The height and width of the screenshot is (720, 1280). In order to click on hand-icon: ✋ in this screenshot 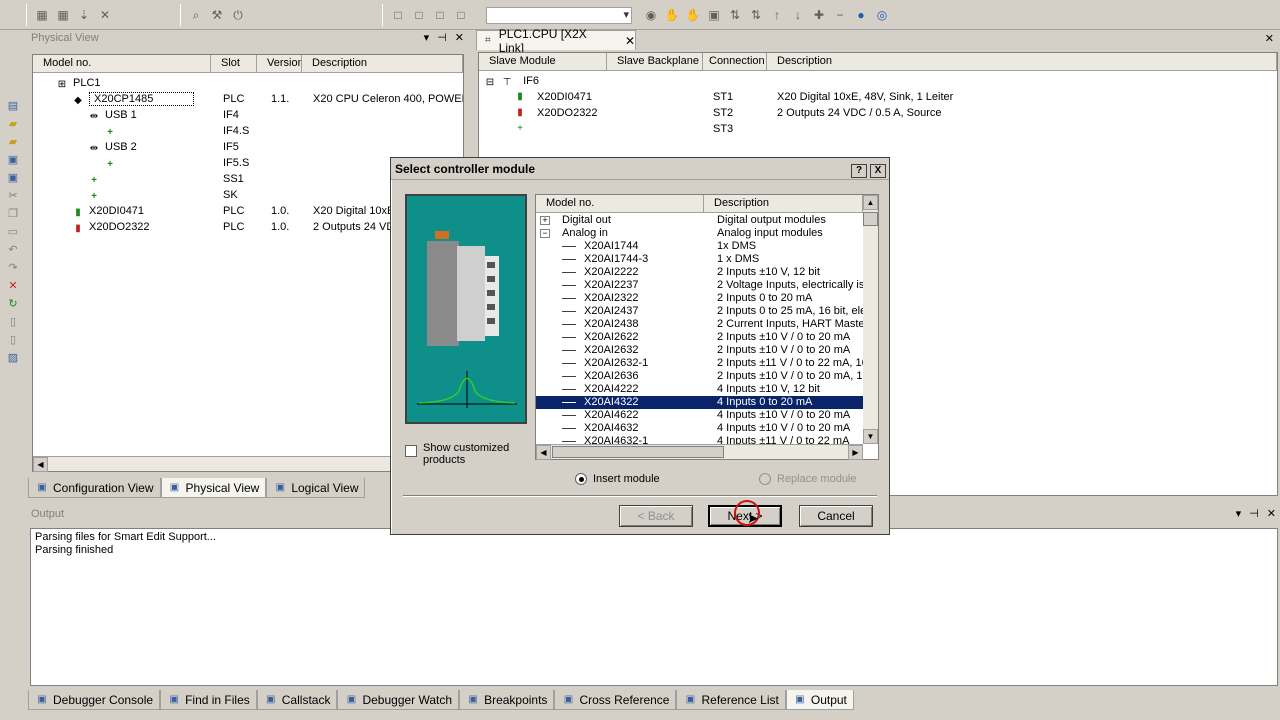, I will do `click(672, 15)`.